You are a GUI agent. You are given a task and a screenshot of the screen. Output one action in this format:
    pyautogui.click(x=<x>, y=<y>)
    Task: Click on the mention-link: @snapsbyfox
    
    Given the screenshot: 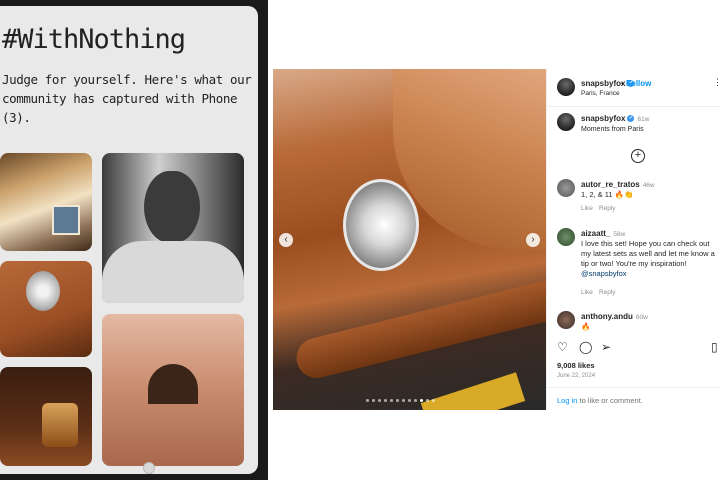 What is the action you would take?
    pyautogui.click(x=604, y=273)
    